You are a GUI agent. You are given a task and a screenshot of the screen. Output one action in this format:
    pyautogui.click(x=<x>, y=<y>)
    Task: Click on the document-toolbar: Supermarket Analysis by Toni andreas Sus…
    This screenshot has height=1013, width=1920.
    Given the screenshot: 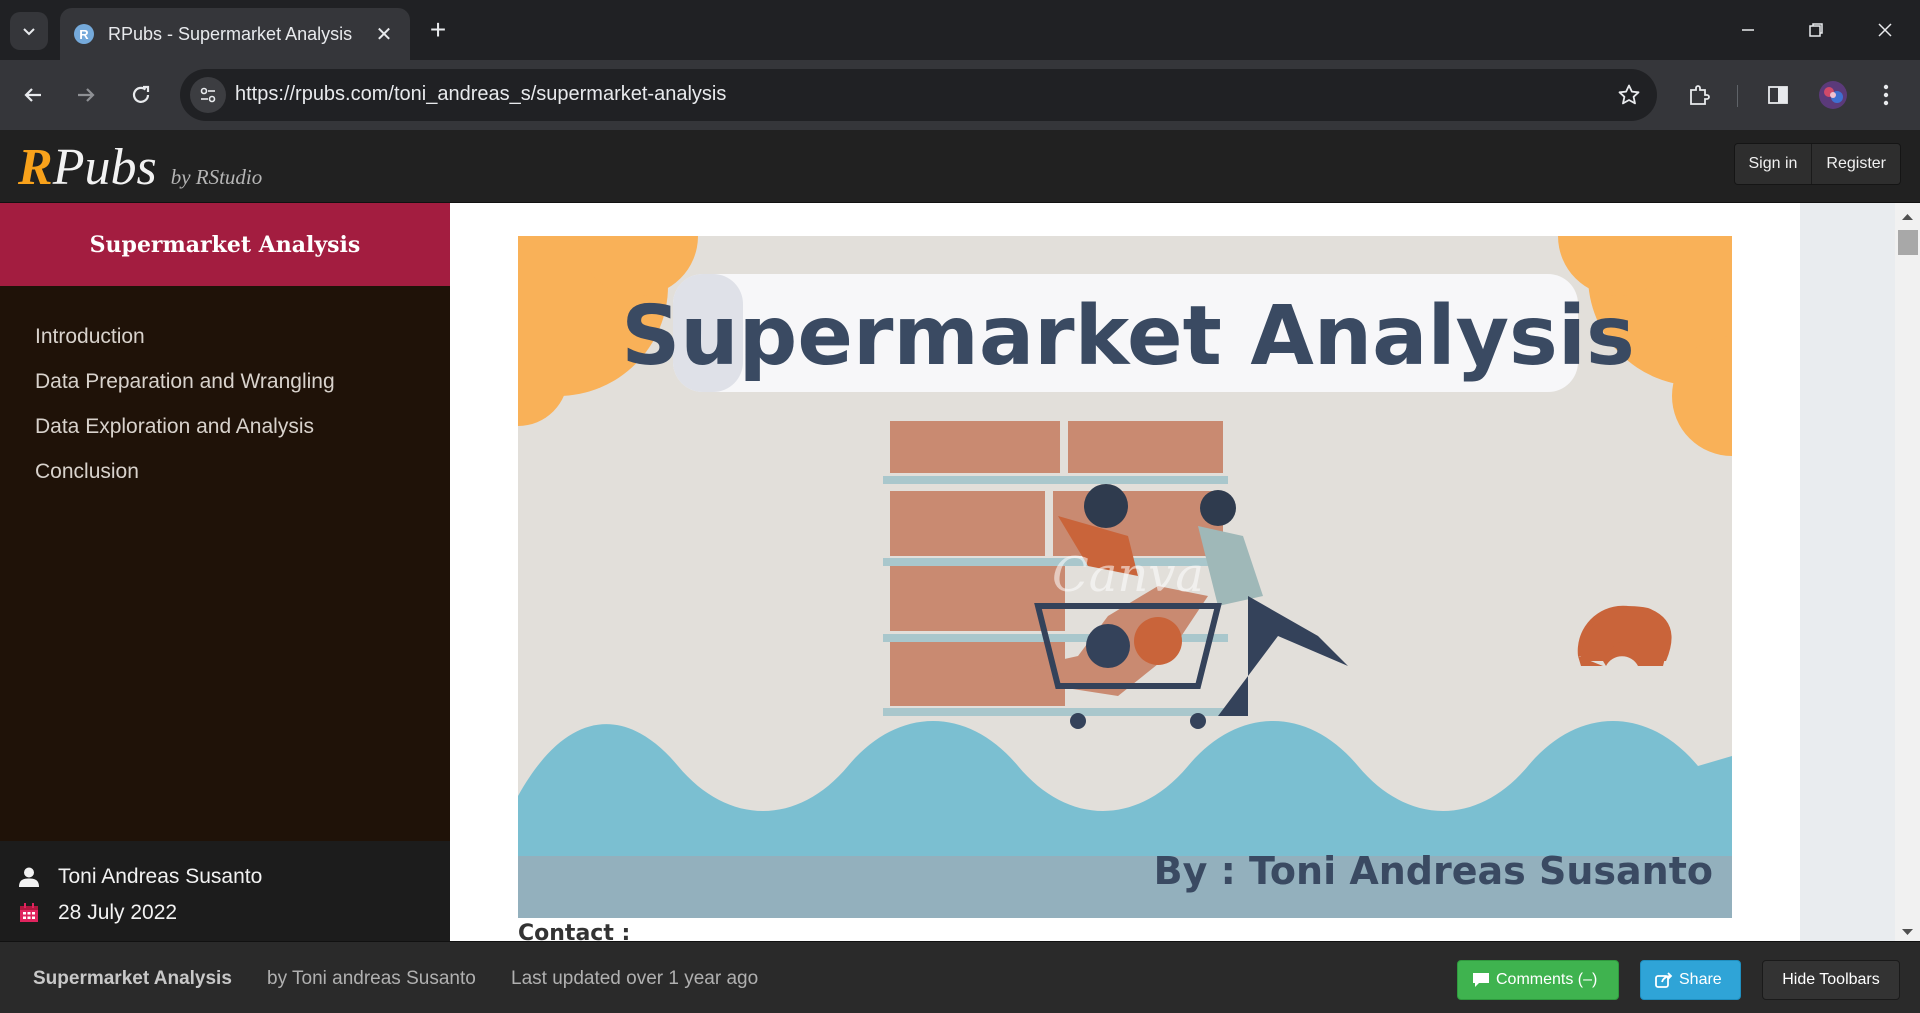 What is the action you would take?
    pyautogui.click(x=960, y=977)
    